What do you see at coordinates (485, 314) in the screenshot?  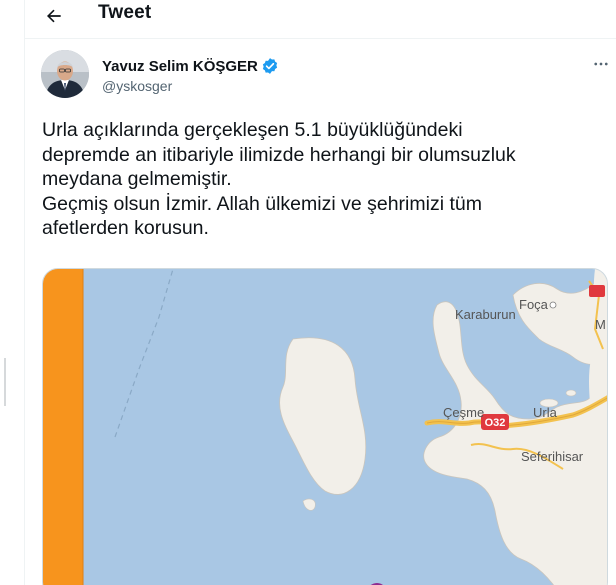 I see `map-label-karaburun: Karaburun` at bounding box center [485, 314].